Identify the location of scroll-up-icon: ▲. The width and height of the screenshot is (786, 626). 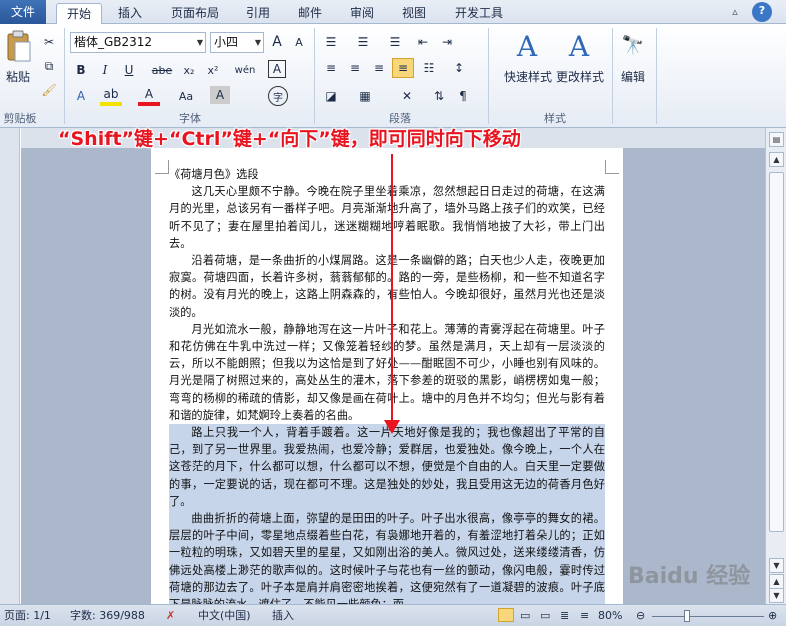
(776, 159).